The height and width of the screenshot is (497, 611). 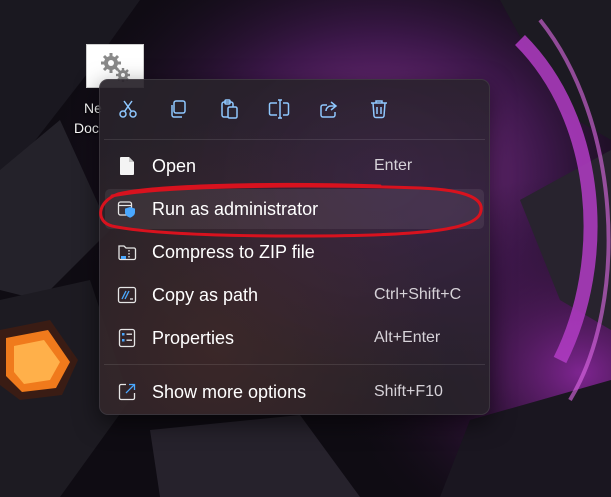 What do you see at coordinates (393, 165) in the screenshot?
I see `menu-item-shortcut: Enter` at bounding box center [393, 165].